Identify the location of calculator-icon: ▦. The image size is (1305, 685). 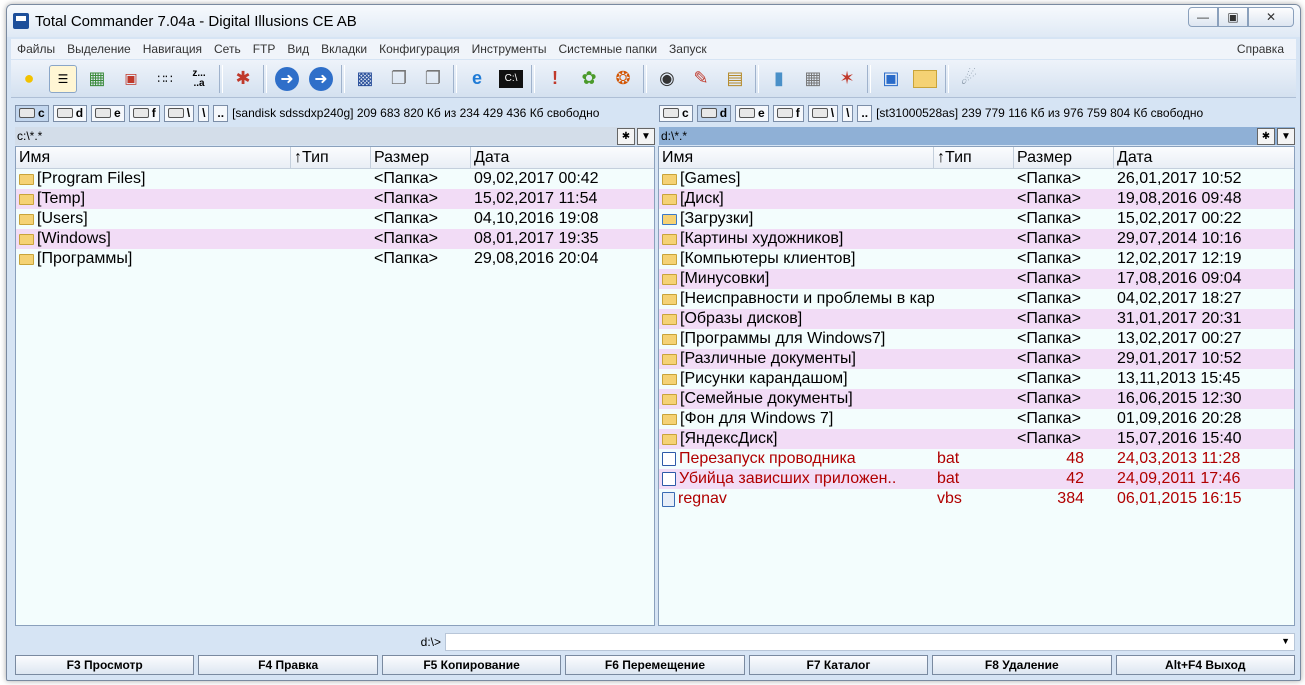
(813, 79).